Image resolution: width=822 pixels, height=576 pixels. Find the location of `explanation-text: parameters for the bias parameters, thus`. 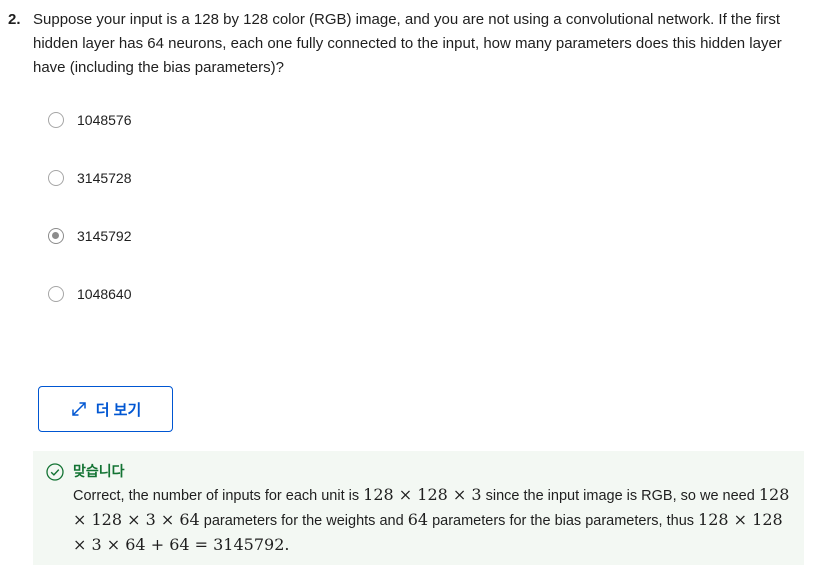

explanation-text: parameters for the bias parameters, thus is located at coordinates (563, 521).